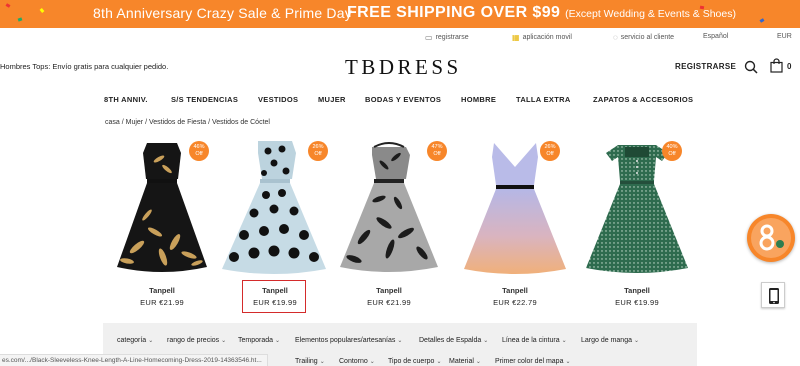 The image size is (800, 366). What do you see at coordinates (278, 99) in the screenshot?
I see `nav-item-dresses: VESTIDOS` at bounding box center [278, 99].